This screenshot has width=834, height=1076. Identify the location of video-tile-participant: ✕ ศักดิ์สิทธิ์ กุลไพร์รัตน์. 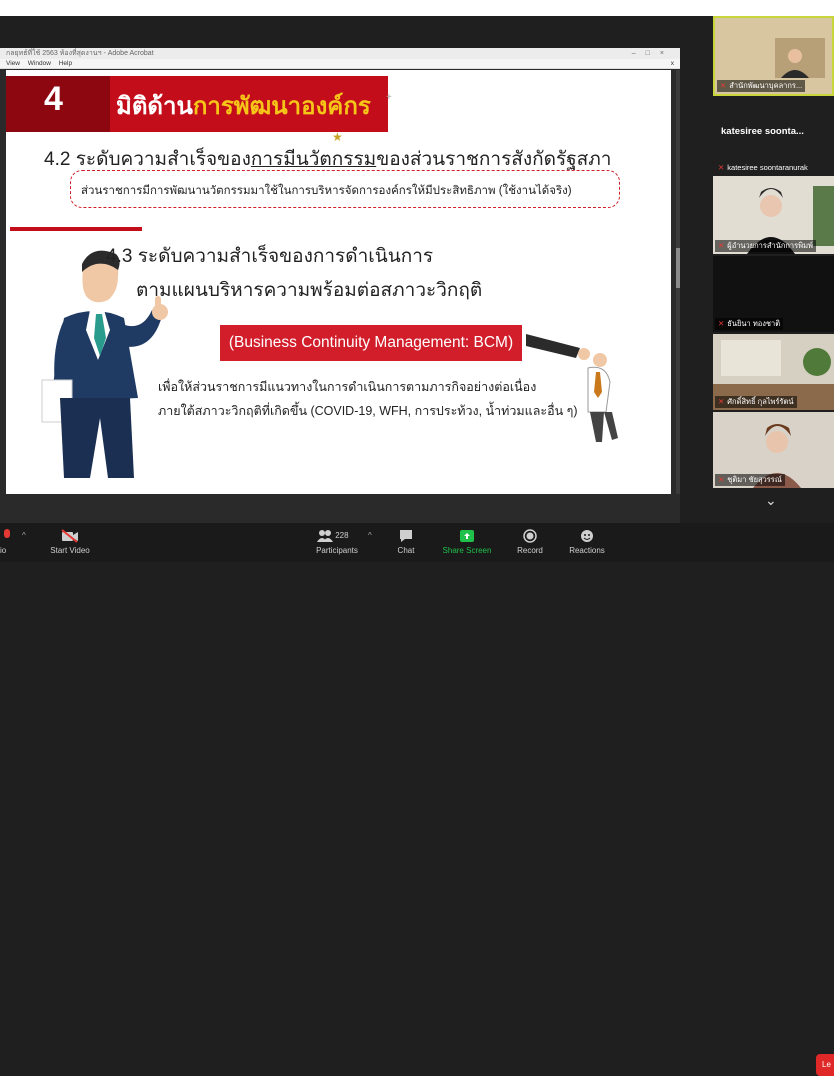
(773, 372).